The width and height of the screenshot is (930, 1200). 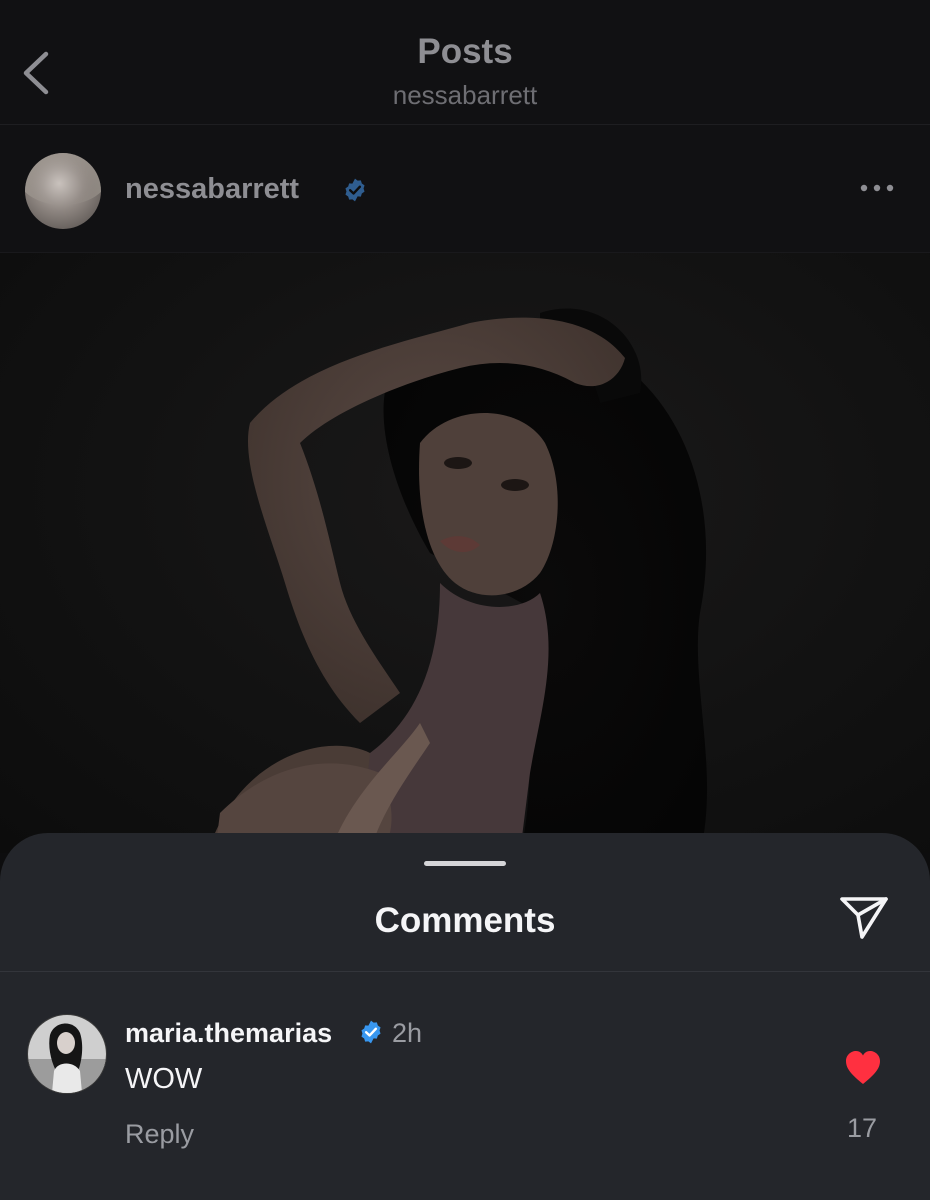 I want to click on comment-username: maria.themarias, so click(x=228, y=1033).